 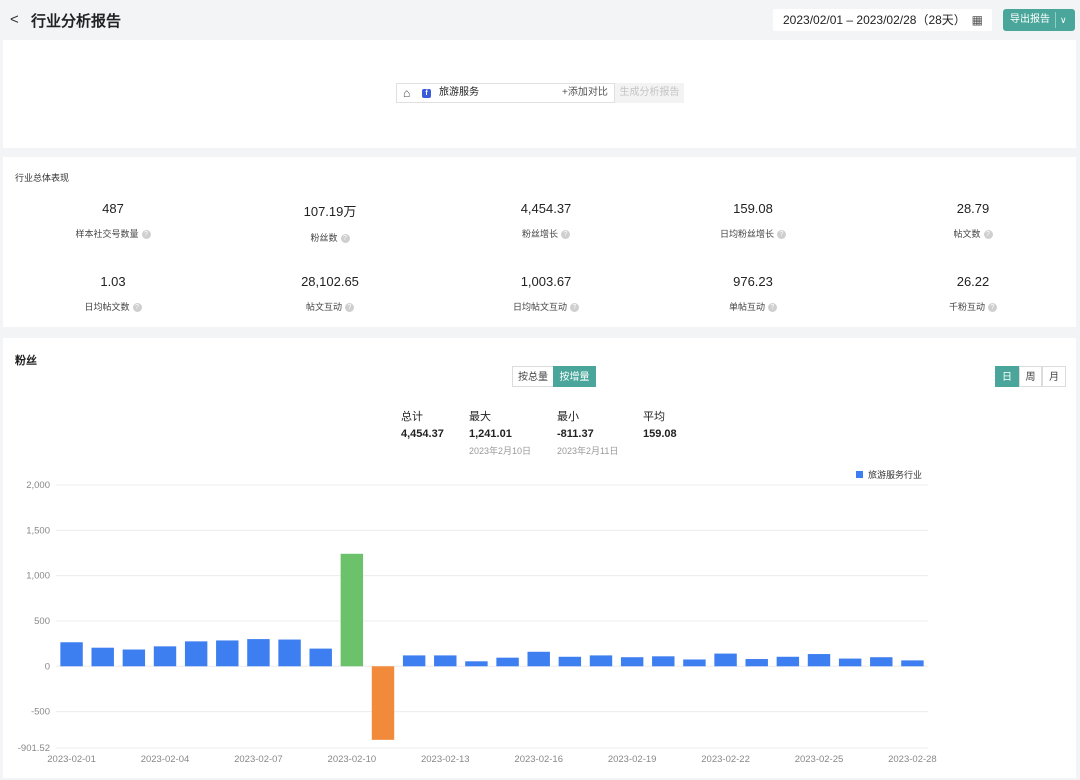 What do you see at coordinates (585, 93) in the screenshot?
I see `add-compare-button: +添加对比` at bounding box center [585, 93].